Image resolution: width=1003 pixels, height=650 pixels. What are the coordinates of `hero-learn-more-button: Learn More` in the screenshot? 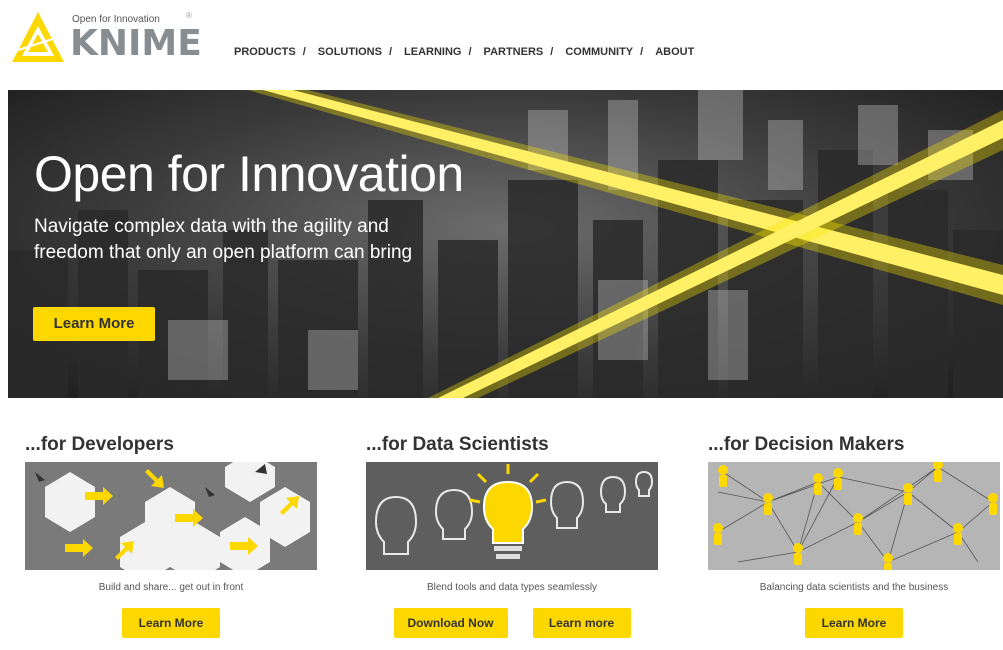 It's located at (94, 324).